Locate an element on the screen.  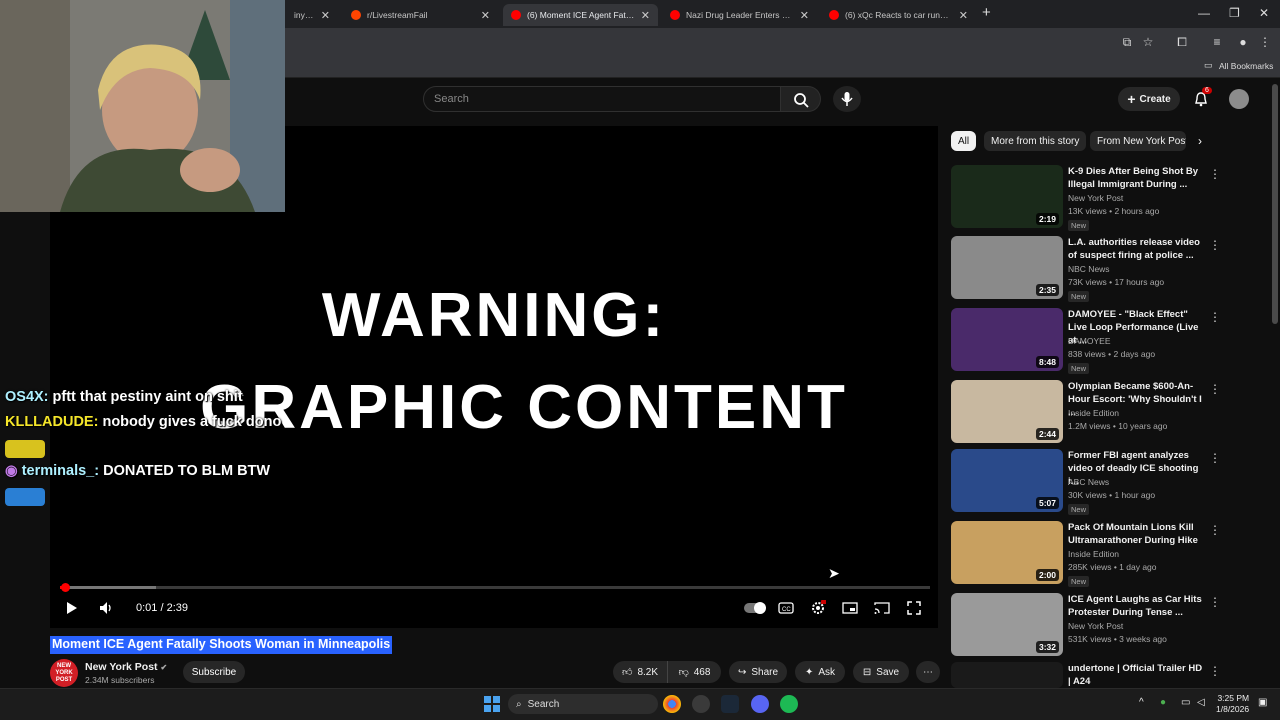
share-button: ↪ Share is located at coordinates (758, 672).